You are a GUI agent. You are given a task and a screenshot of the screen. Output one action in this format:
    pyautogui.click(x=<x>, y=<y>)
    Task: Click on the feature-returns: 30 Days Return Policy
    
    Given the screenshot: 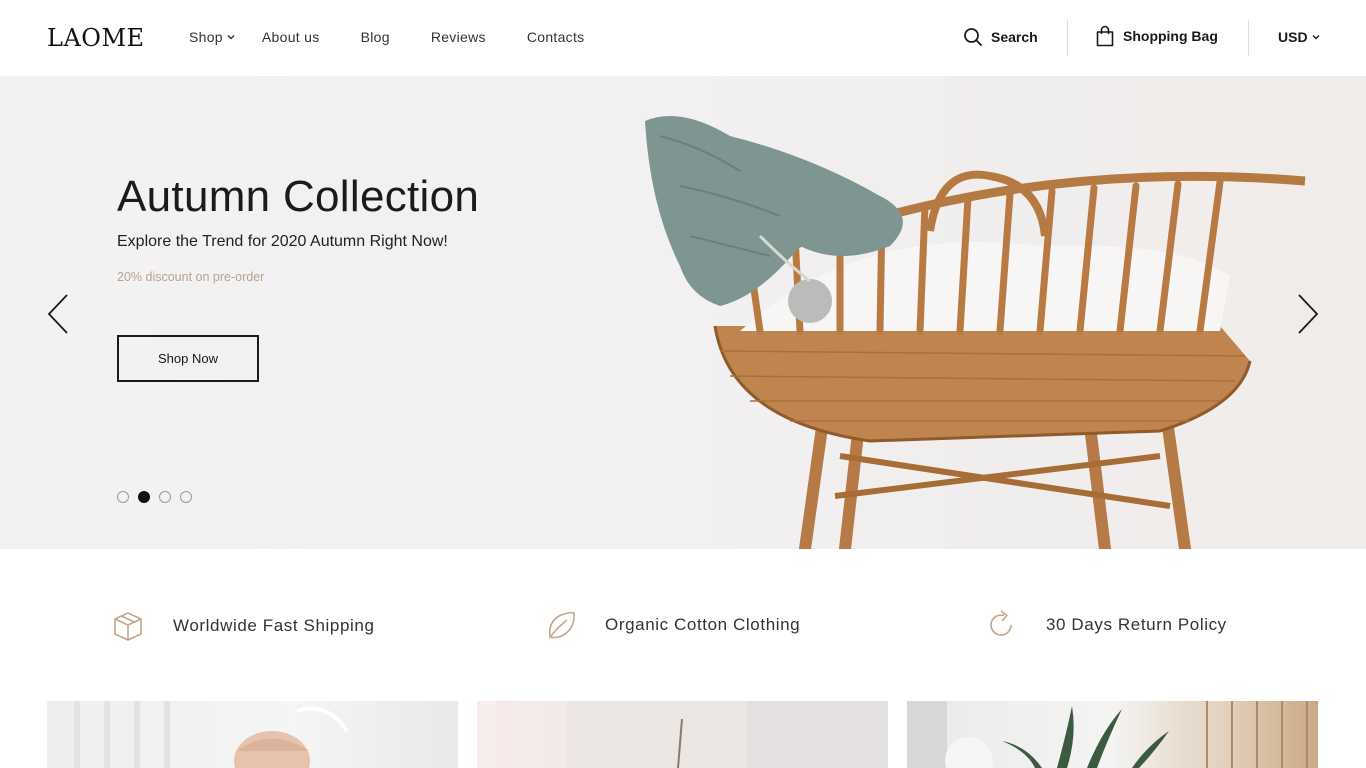 What is the action you would take?
    pyautogui.click(x=1106, y=625)
    